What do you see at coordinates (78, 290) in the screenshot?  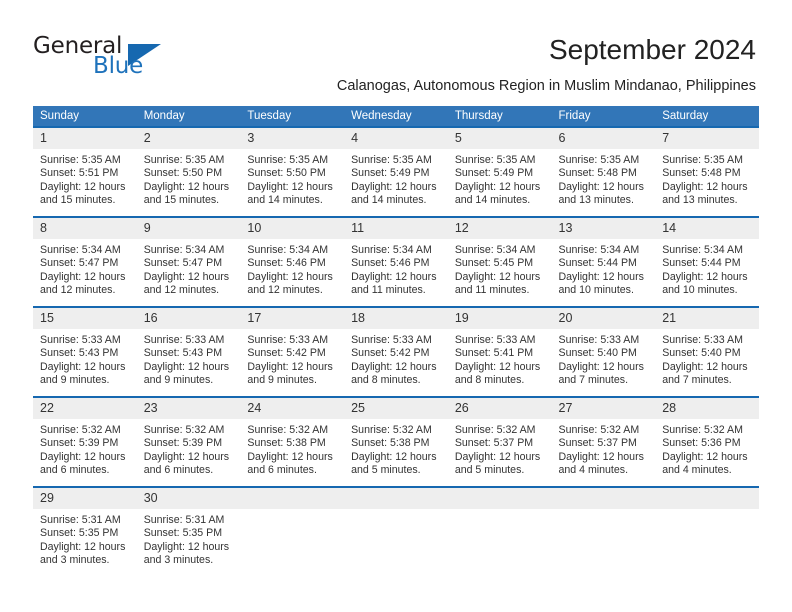 I see `daylight-text-line2: and 12 minutes.` at bounding box center [78, 290].